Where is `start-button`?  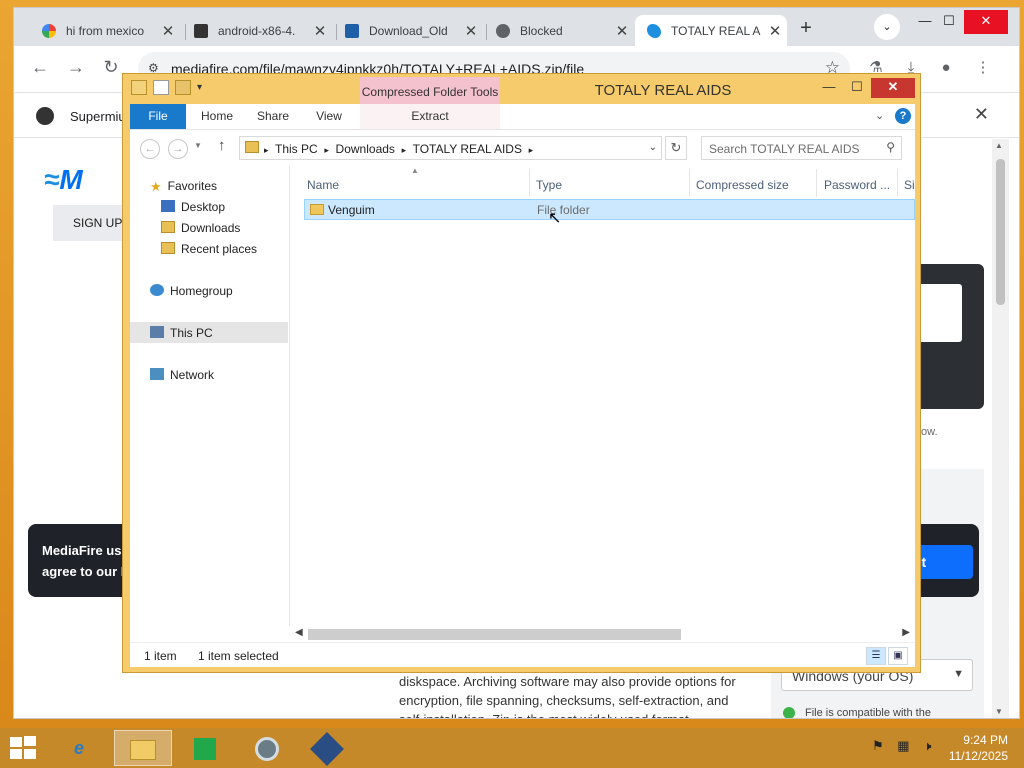
start-button is located at coordinates (24, 748).